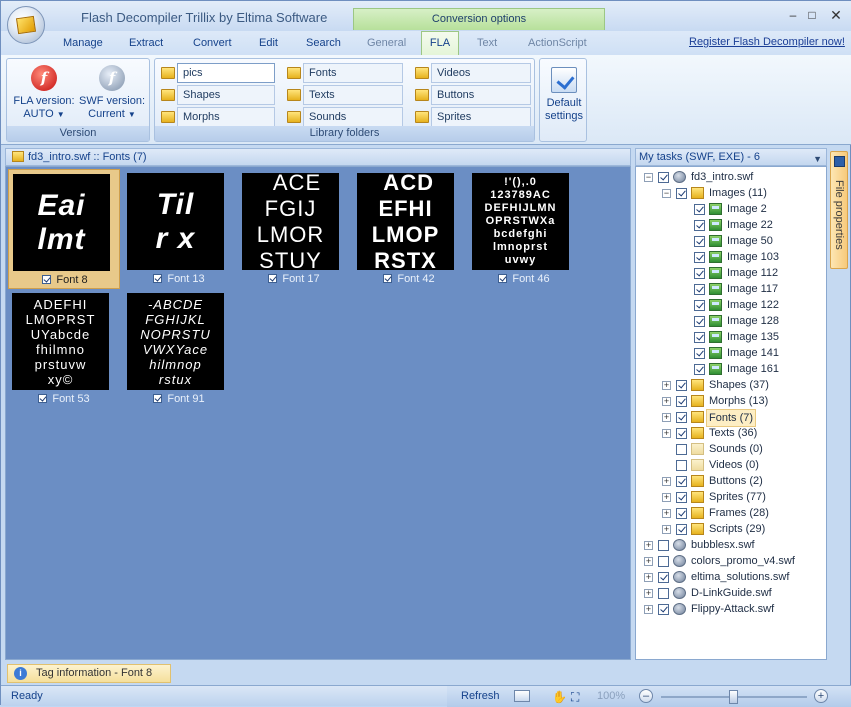 This screenshot has height=707, width=851. Describe the element at coordinates (386, 43) in the screenshot. I see `tab-general: General` at that location.